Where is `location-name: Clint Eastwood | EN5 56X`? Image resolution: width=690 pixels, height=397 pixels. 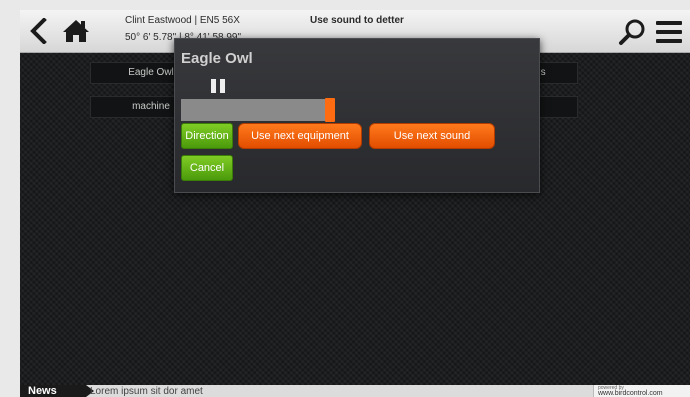 location-name: Clint Eastwood | EN5 56X is located at coordinates (182, 20).